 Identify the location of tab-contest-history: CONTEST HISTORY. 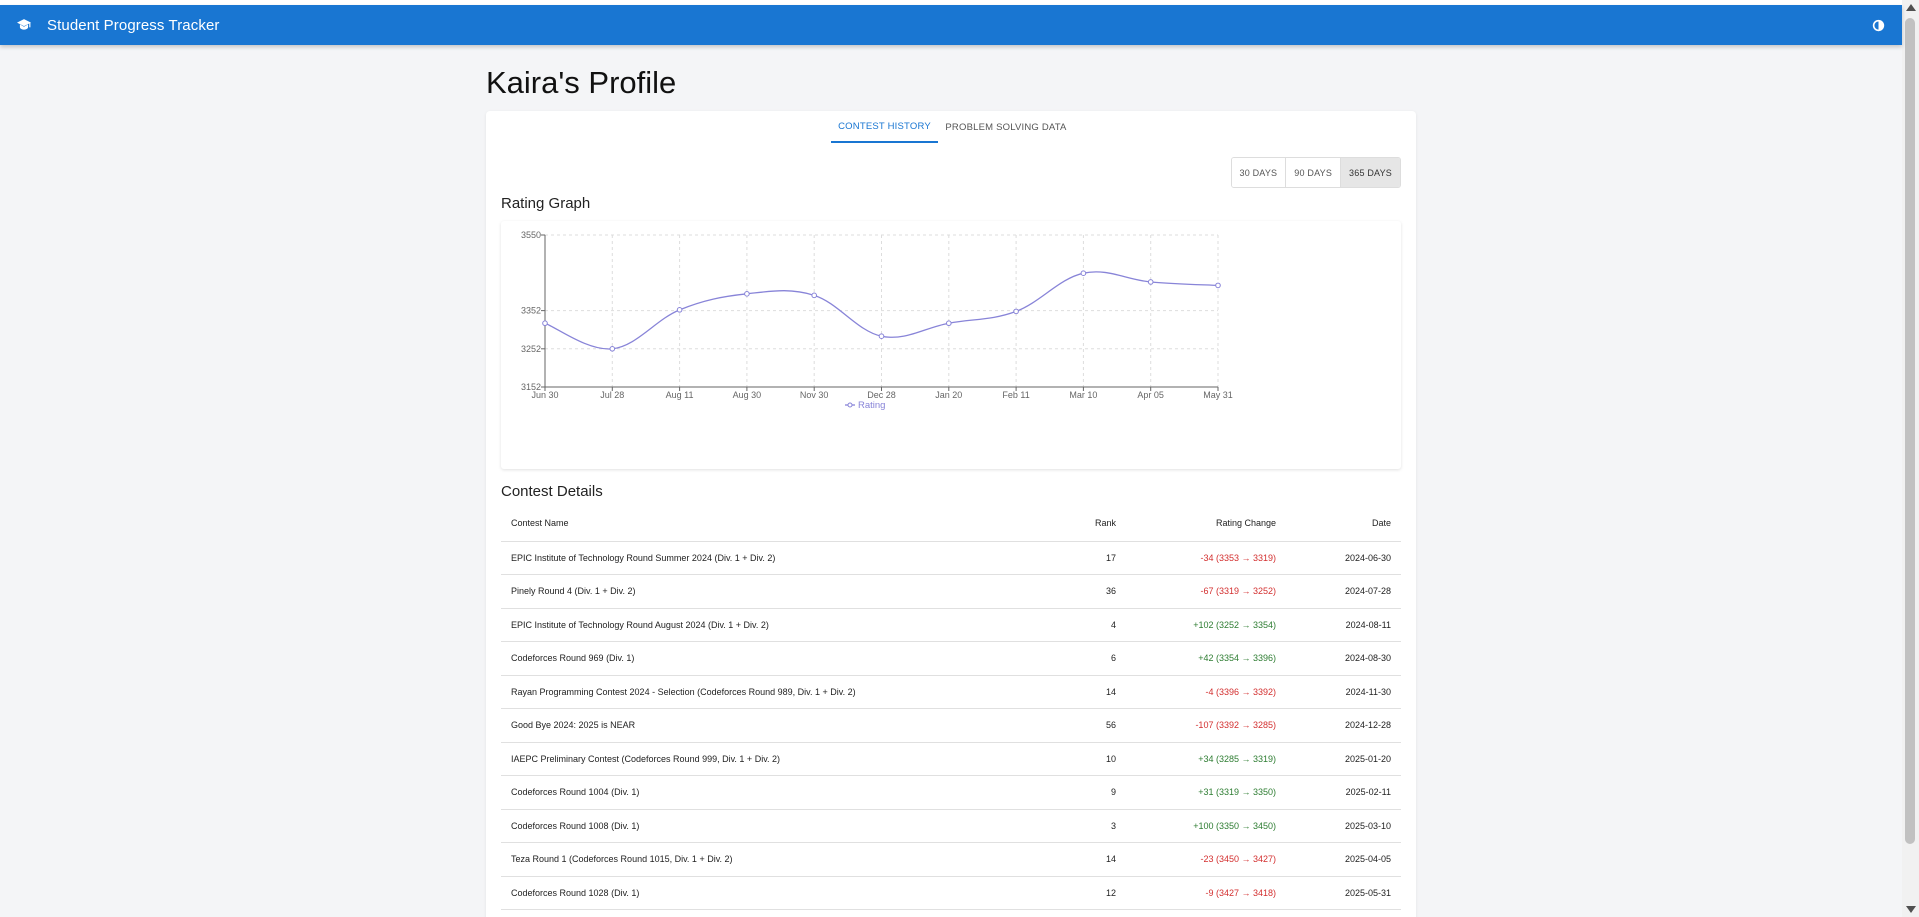
(884, 127).